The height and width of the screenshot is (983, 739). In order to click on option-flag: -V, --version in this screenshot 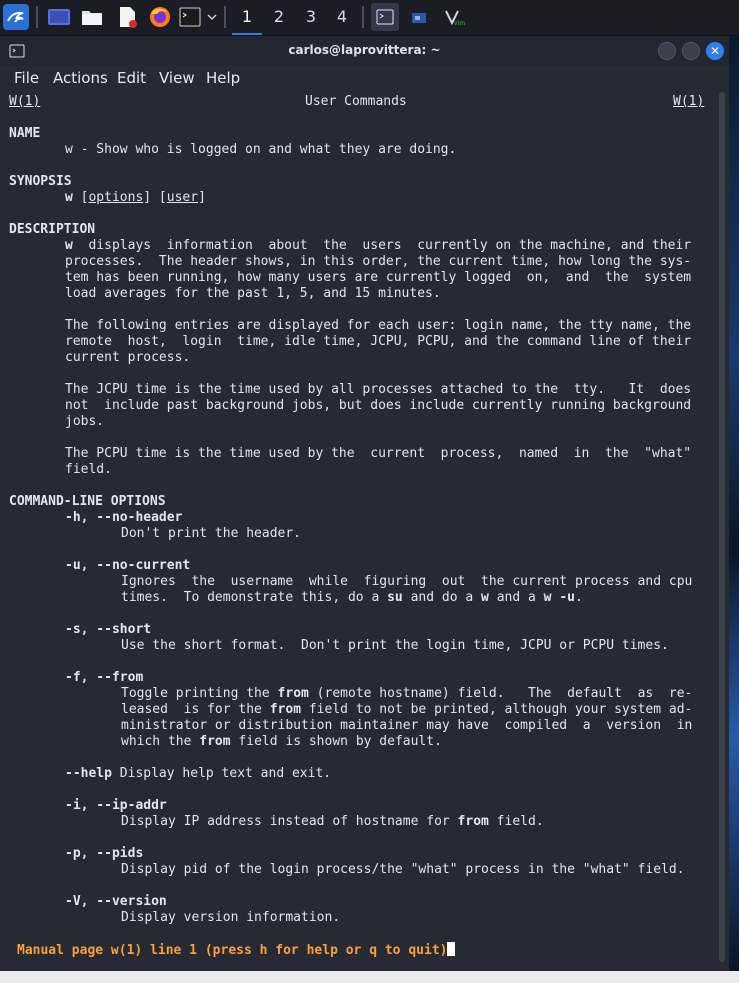, I will do `click(116, 901)`.